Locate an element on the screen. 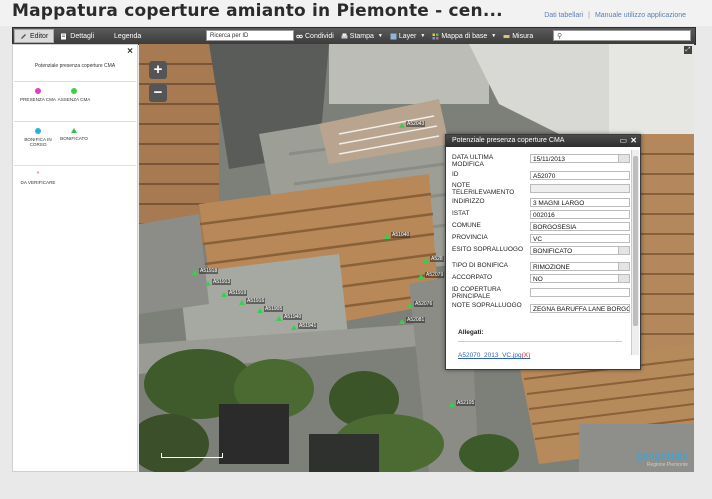 The height and width of the screenshot is (499, 712). search-icon: ⚲ is located at coordinates (560, 36).